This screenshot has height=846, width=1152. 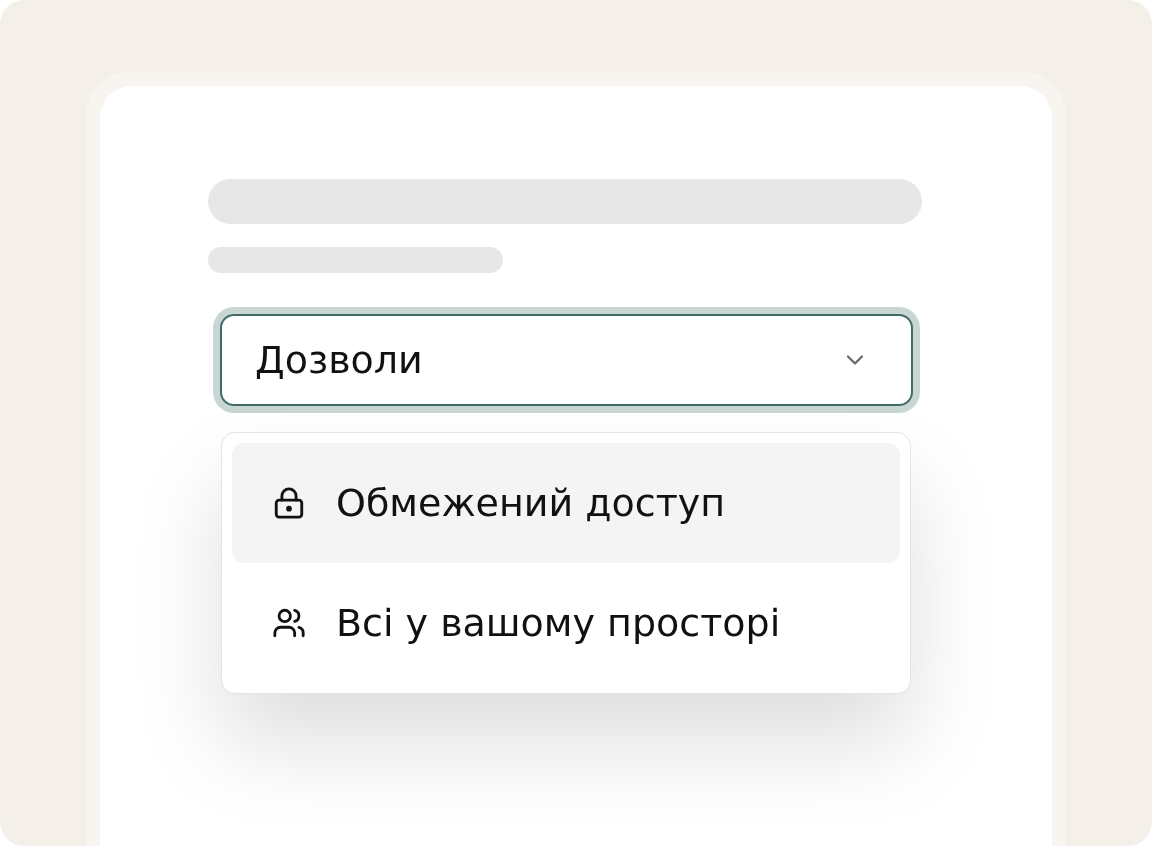 I want to click on menu-item-label: Всі у вашому просторі, so click(x=558, y=623).